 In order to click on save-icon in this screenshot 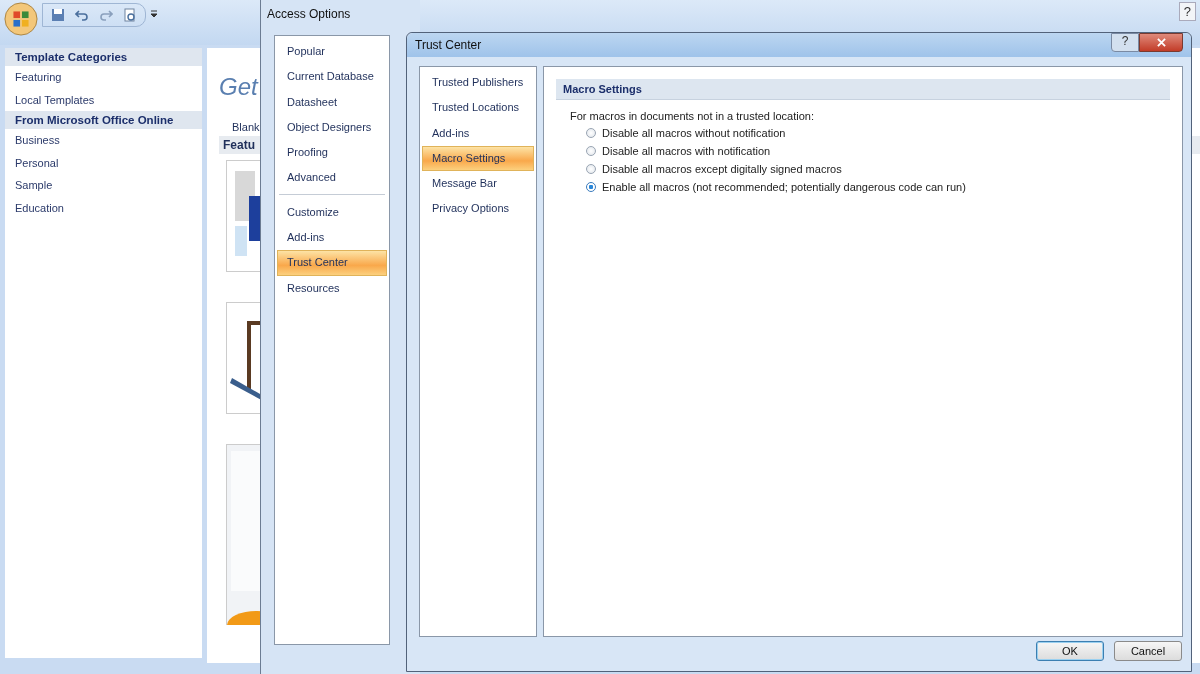, I will do `click(58, 15)`.